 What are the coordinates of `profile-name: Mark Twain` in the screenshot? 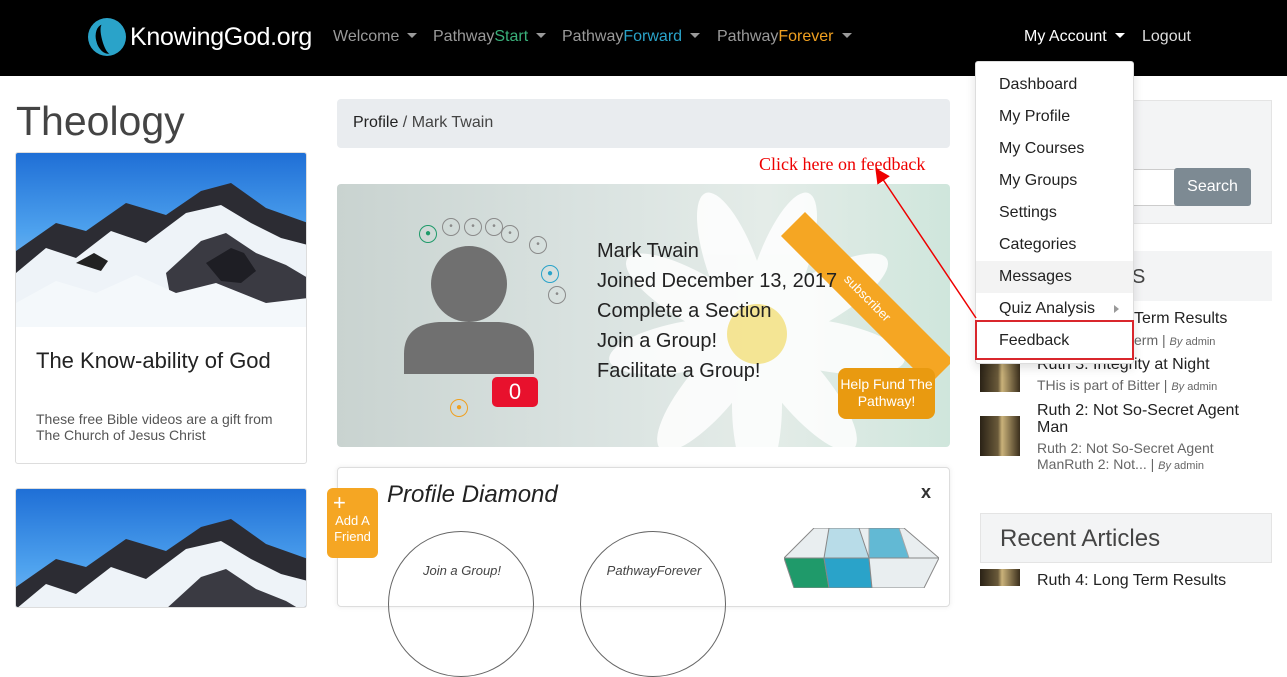 It's located at (648, 251).